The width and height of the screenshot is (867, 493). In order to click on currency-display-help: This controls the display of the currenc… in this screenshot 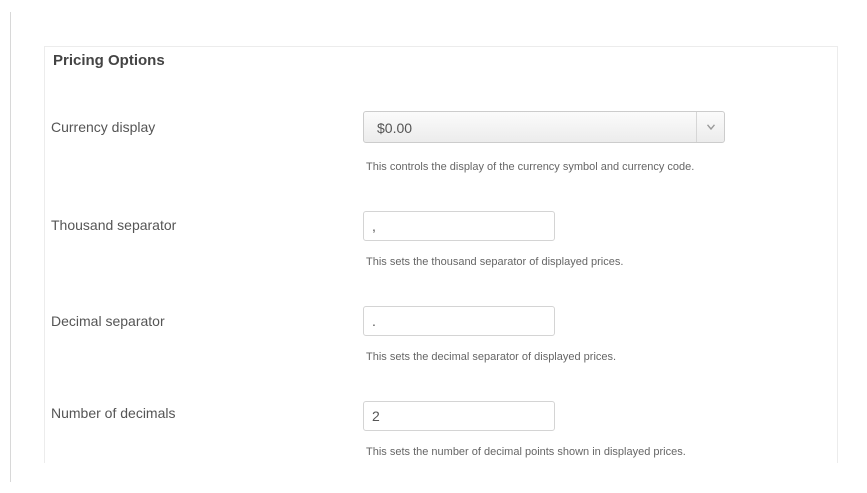, I will do `click(530, 167)`.